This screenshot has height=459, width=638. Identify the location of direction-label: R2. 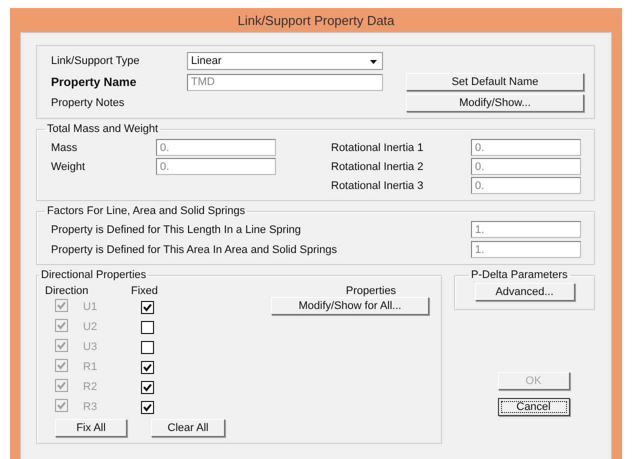
(90, 387).